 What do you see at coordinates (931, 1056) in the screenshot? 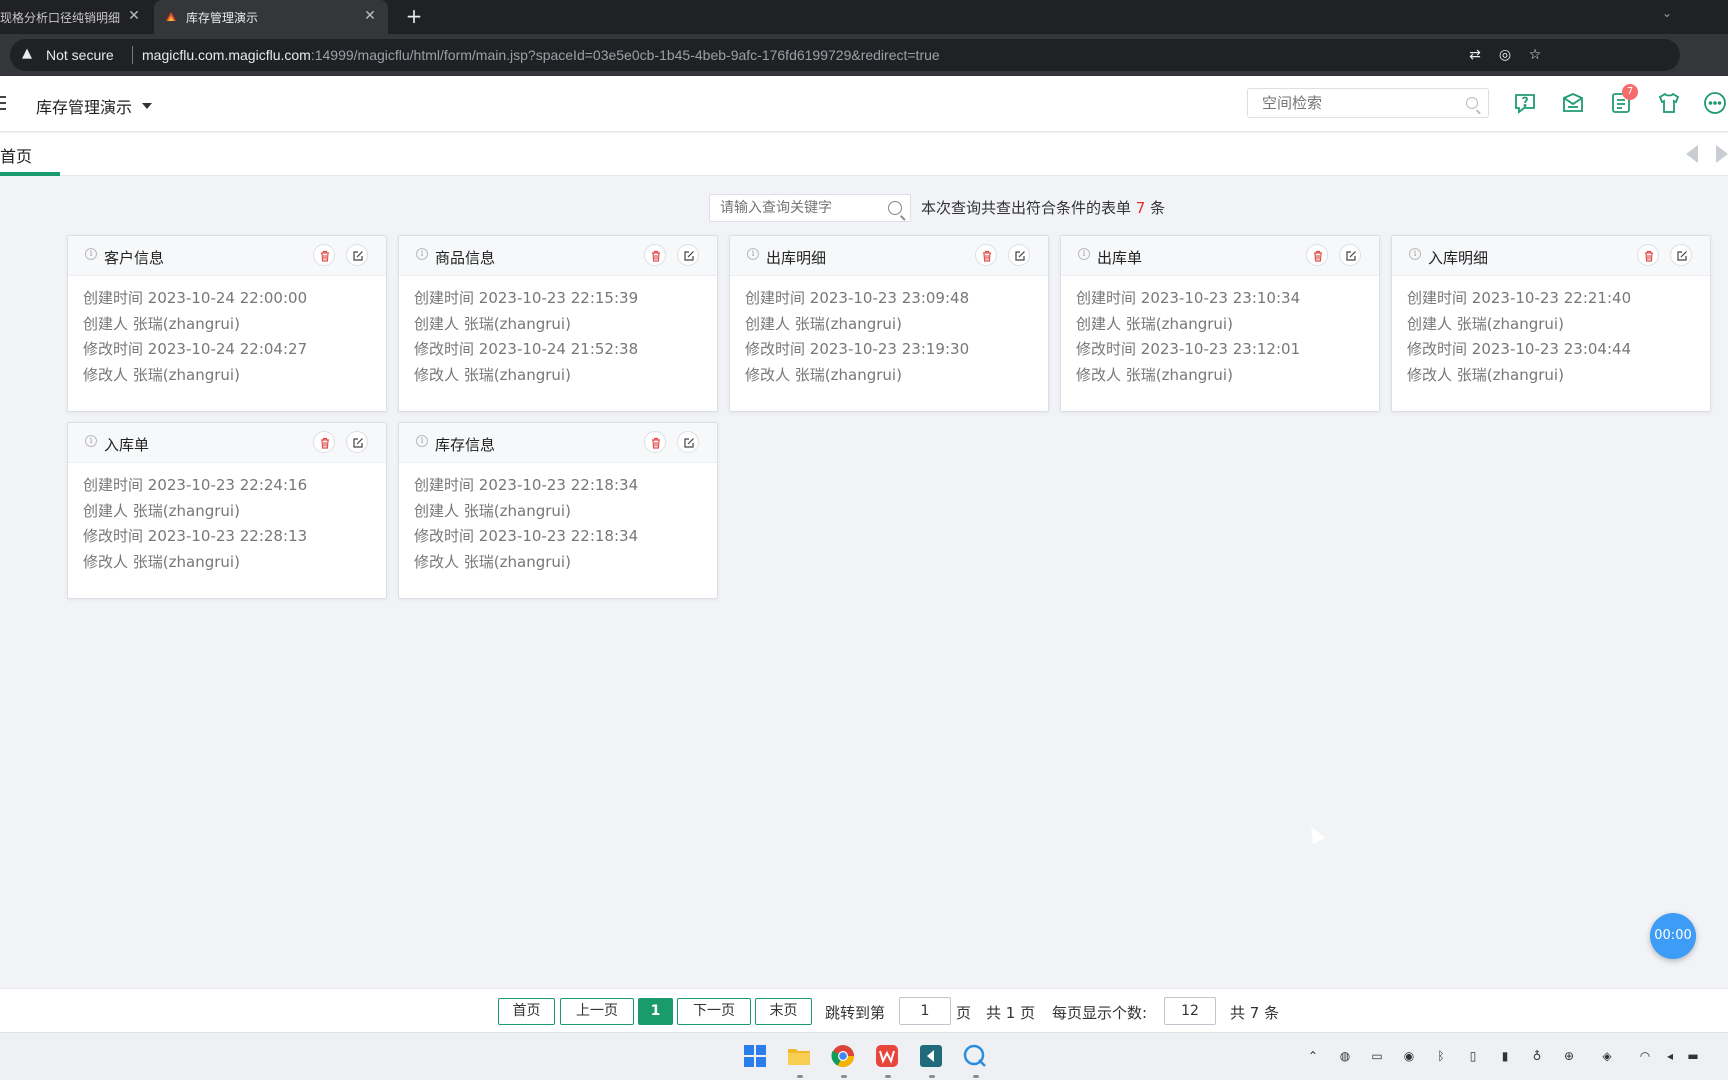
I see `media-app-icon` at bounding box center [931, 1056].